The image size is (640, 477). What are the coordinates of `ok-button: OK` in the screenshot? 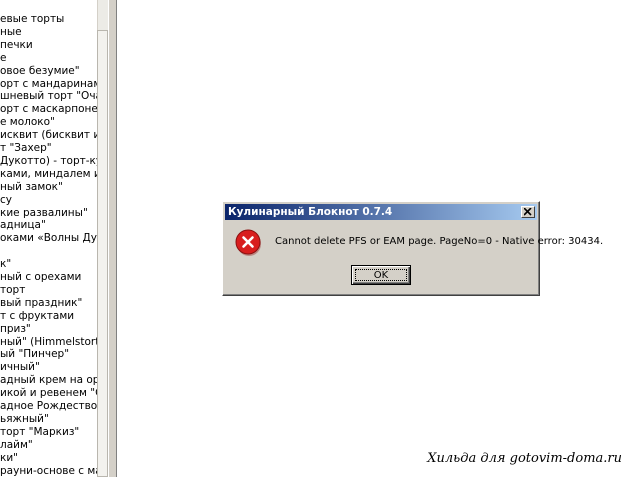 It's located at (381, 275).